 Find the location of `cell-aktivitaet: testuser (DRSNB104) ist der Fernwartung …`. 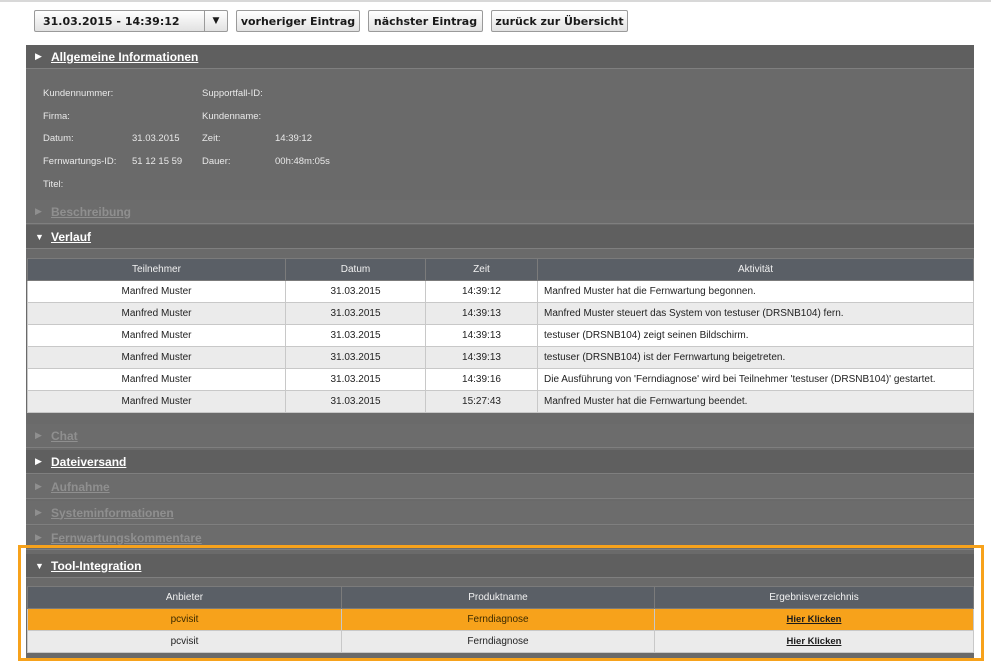

cell-aktivitaet: testuser (DRSNB104) ist der Fernwartung … is located at coordinates (755, 357).